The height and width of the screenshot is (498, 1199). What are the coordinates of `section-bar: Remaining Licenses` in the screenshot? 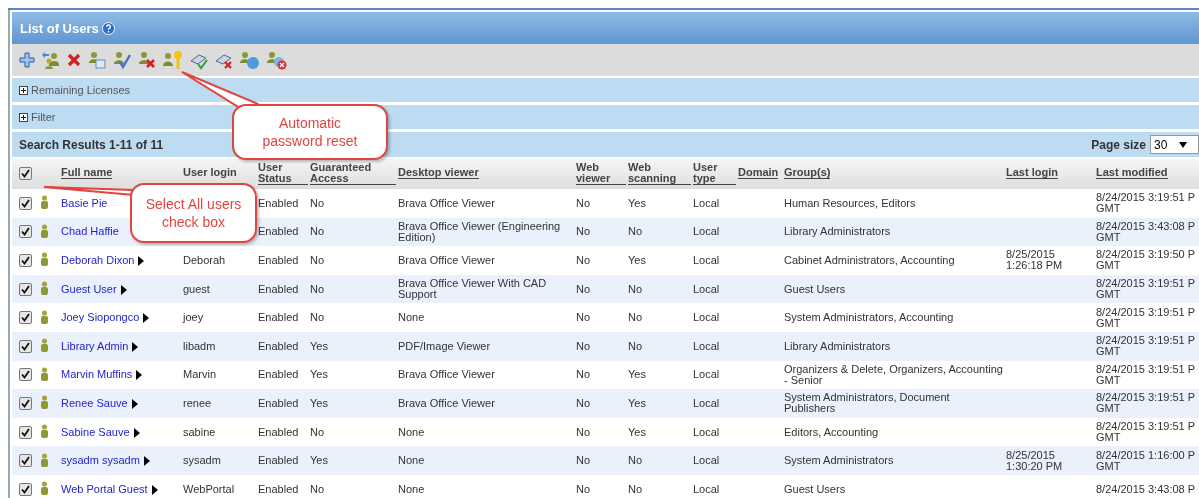 It's located at (605, 90).